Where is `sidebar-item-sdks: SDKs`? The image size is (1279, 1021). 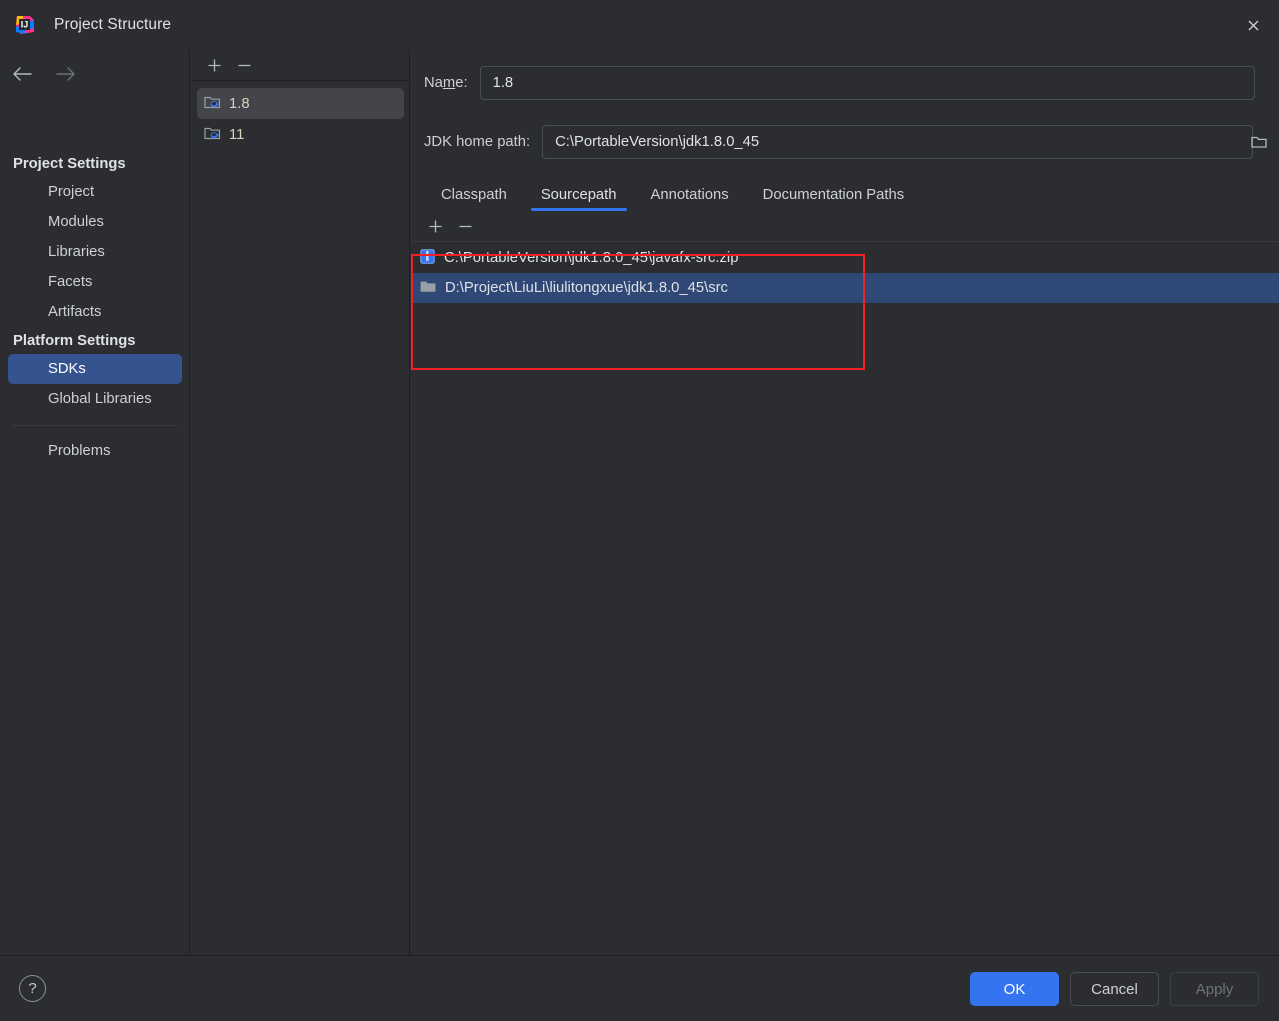
sidebar-item-sdks: SDKs is located at coordinates (95, 369).